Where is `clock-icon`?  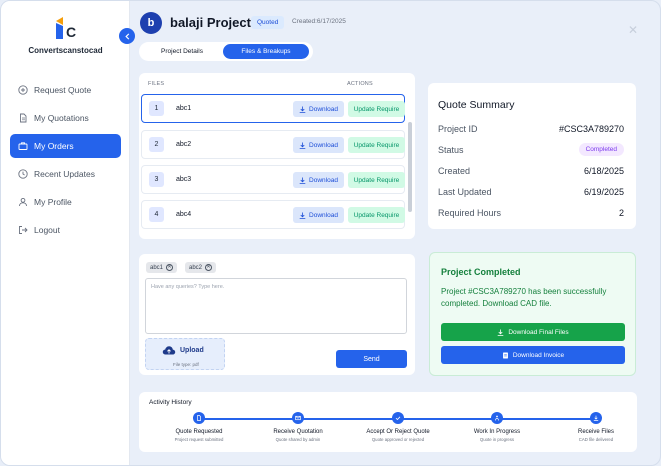 clock-icon is located at coordinates (23, 174).